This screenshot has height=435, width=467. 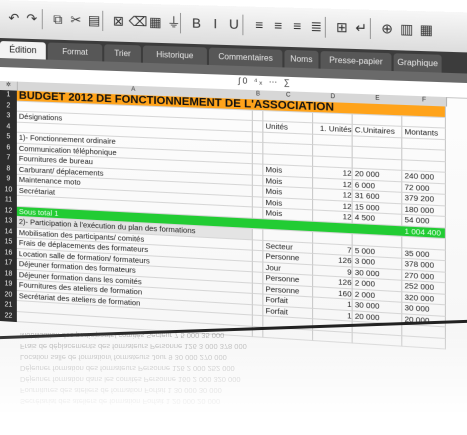 What do you see at coordinates (258, 148) in the screenshot?
I see `cell-b5` at bounding box center [258, 148].